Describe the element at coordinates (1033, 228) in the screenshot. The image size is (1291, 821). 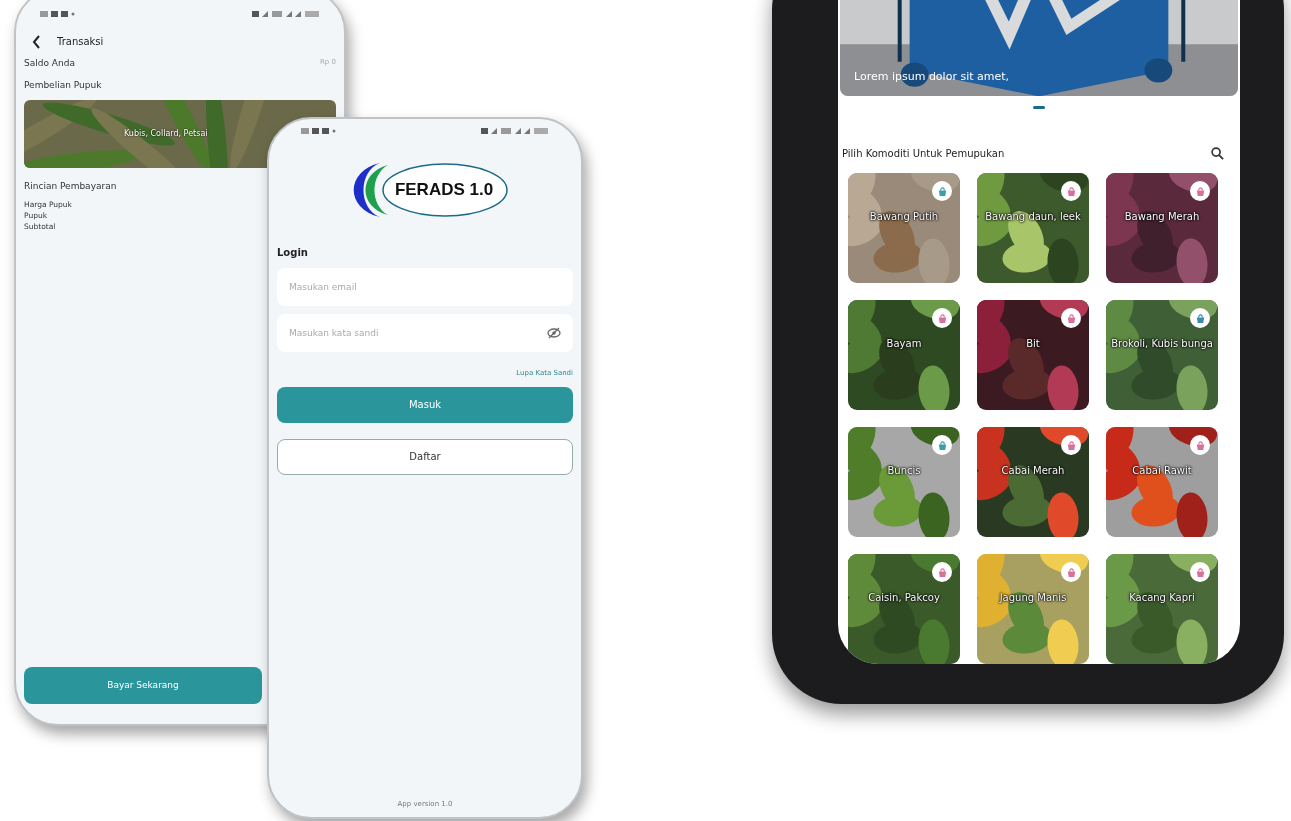
I see `commodity-card: Bawang daun, leek` at that location.